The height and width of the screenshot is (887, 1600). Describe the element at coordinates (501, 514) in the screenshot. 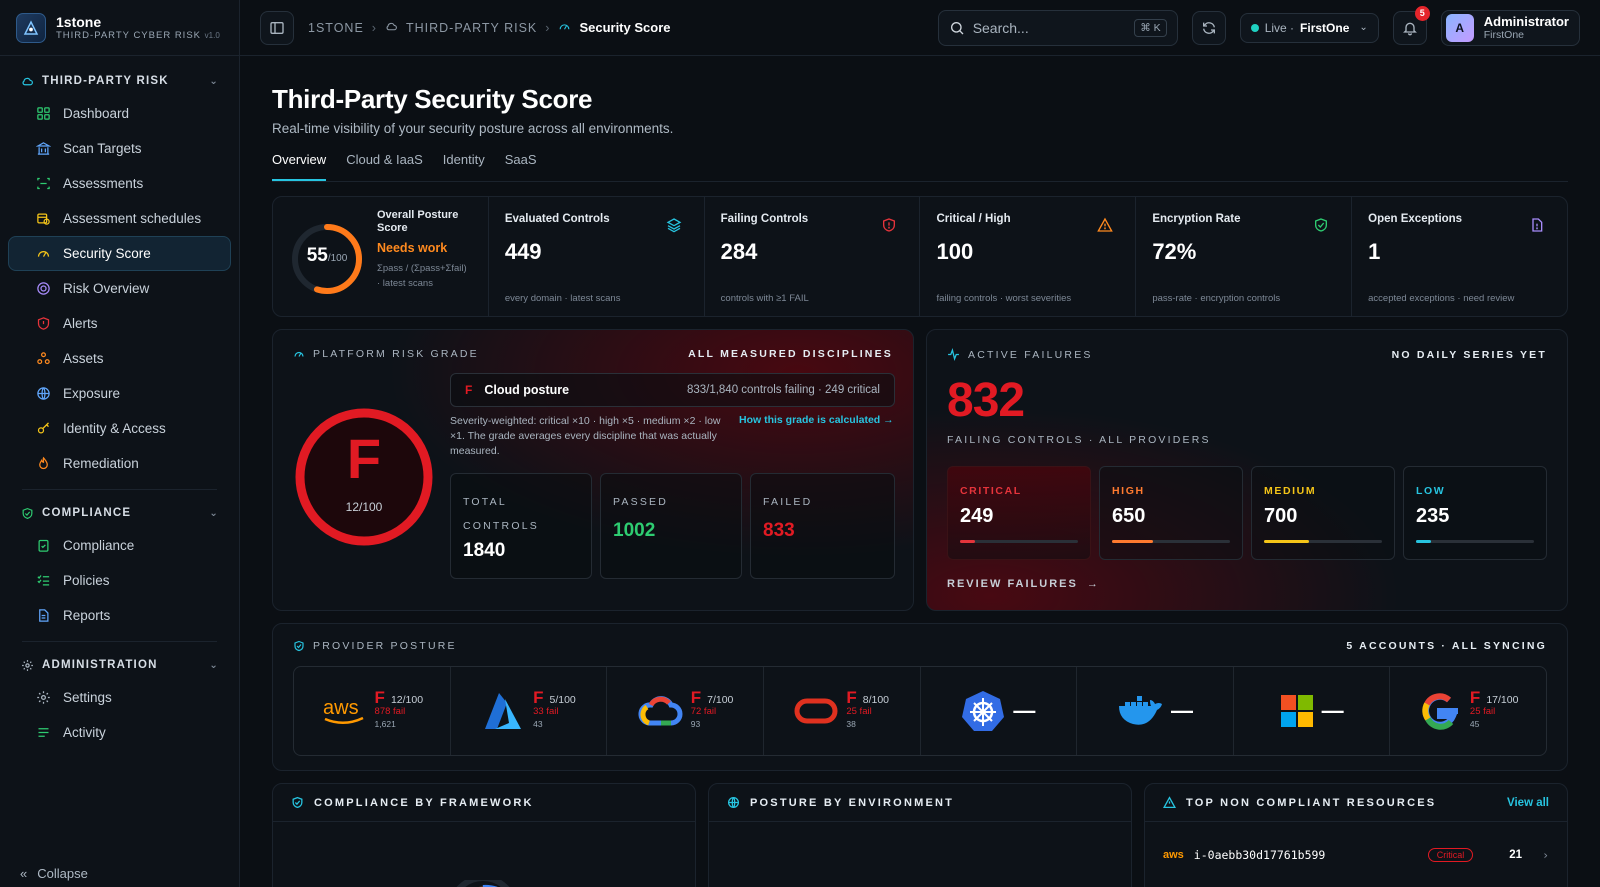

I see `tile-label: TOTAL CONTROLS` at that location.